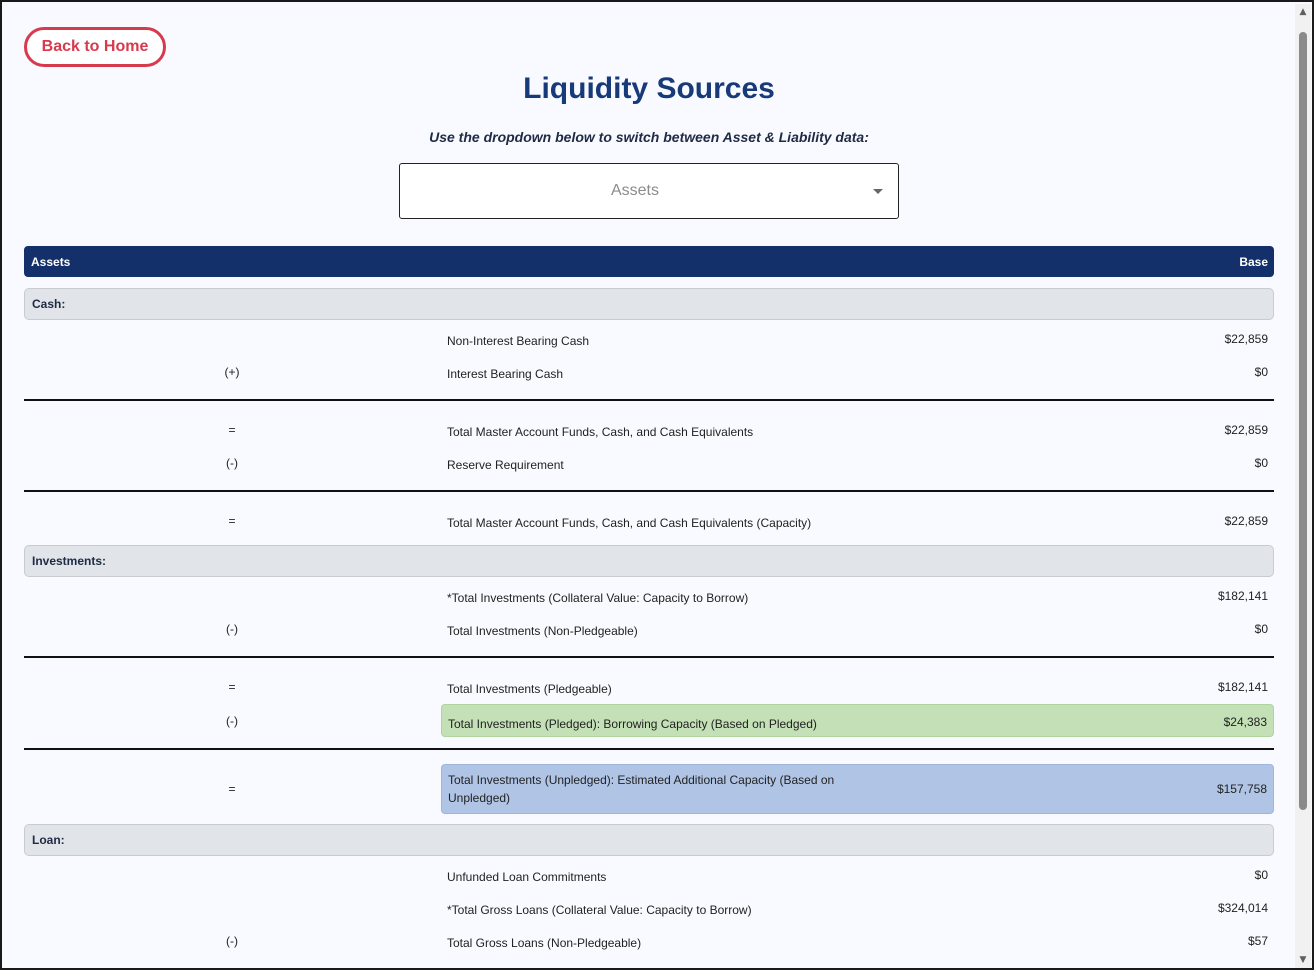 This screenshot has width=1314, height=970. What do you see at coordinates (544, 943) in the screenshot?
I see `row-label: Total Gross Loans (Non-Pledgeable)` at bounding box center [544, 943].